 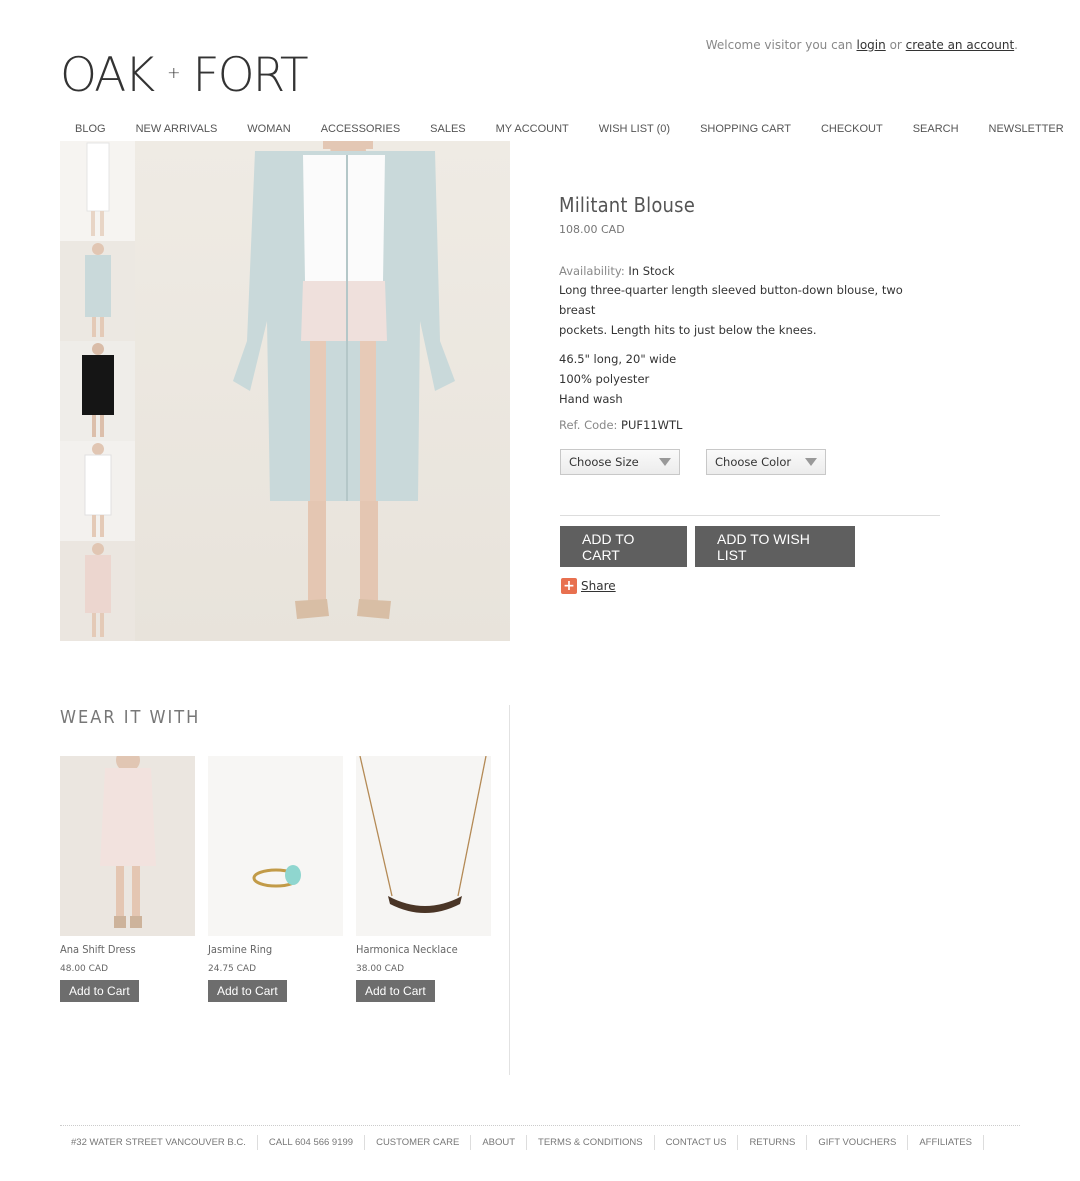 I want to click on related-product: Jasmine Ring 24.75 CAD Add to Cart, so click(x=275, y=879).